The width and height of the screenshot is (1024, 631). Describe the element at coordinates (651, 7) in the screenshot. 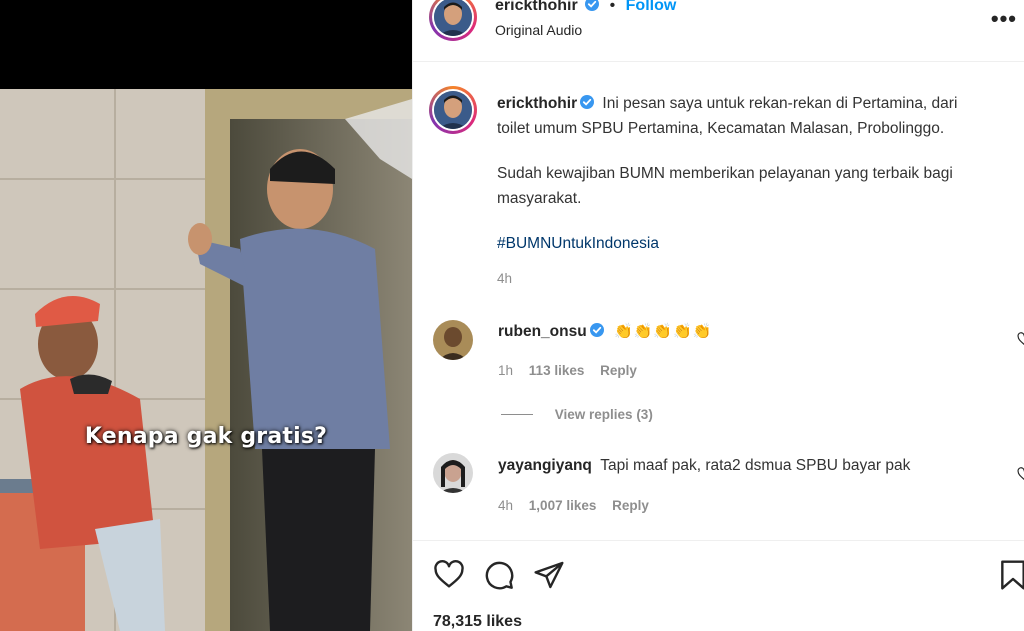

I see `follow-button: Follow` at that location.